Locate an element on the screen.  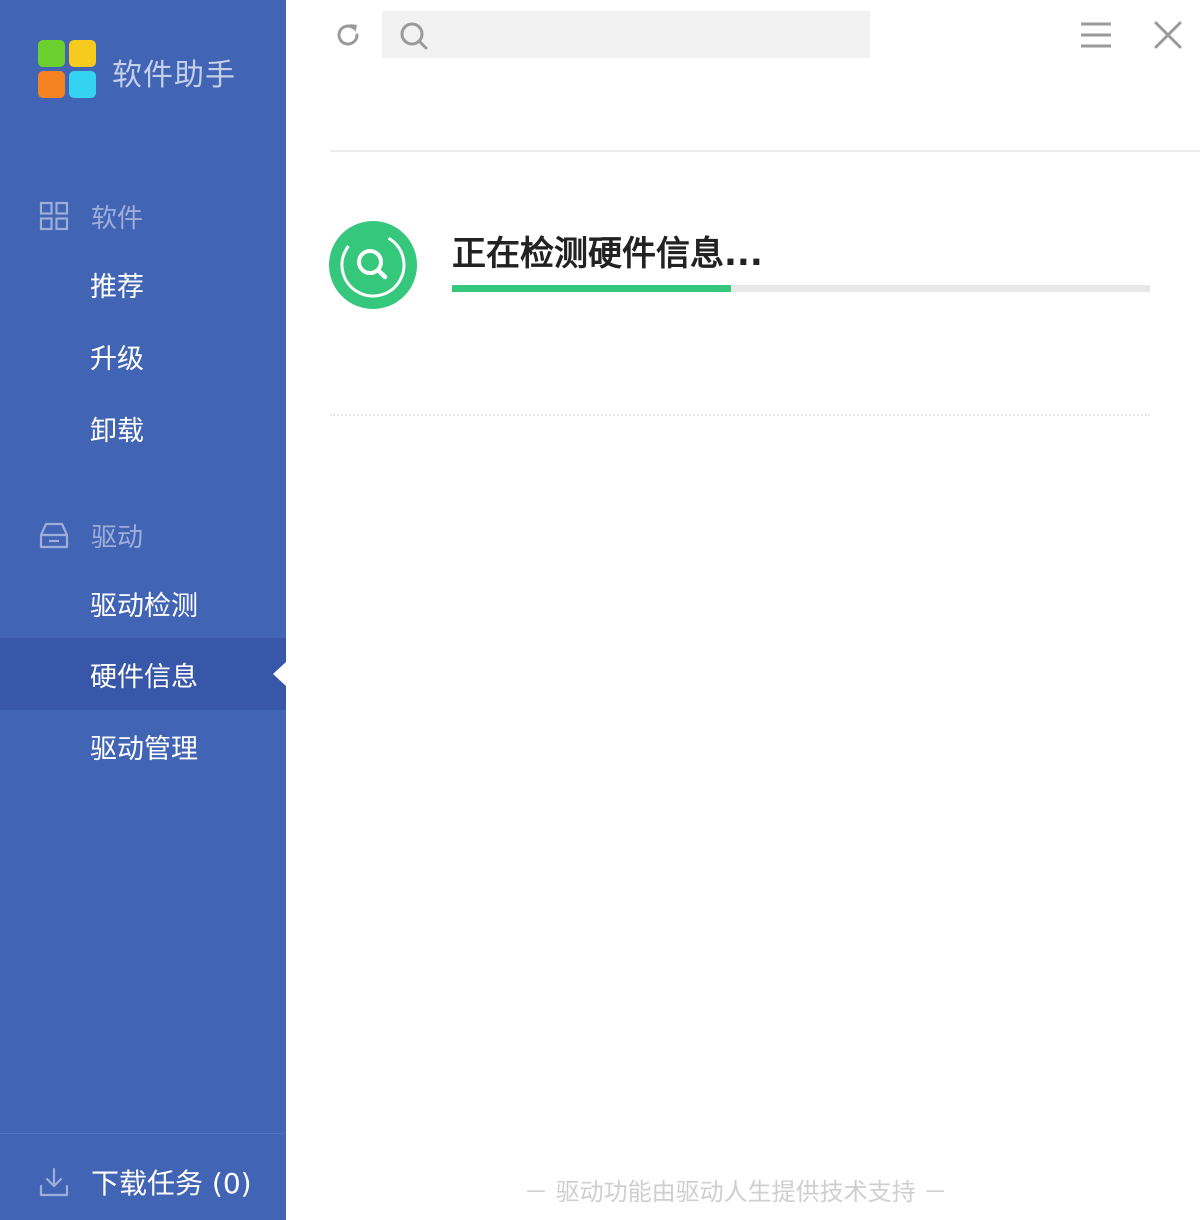
sidebar-item-driver-manage: 驱动管理 is located at coordinates (143, 746).